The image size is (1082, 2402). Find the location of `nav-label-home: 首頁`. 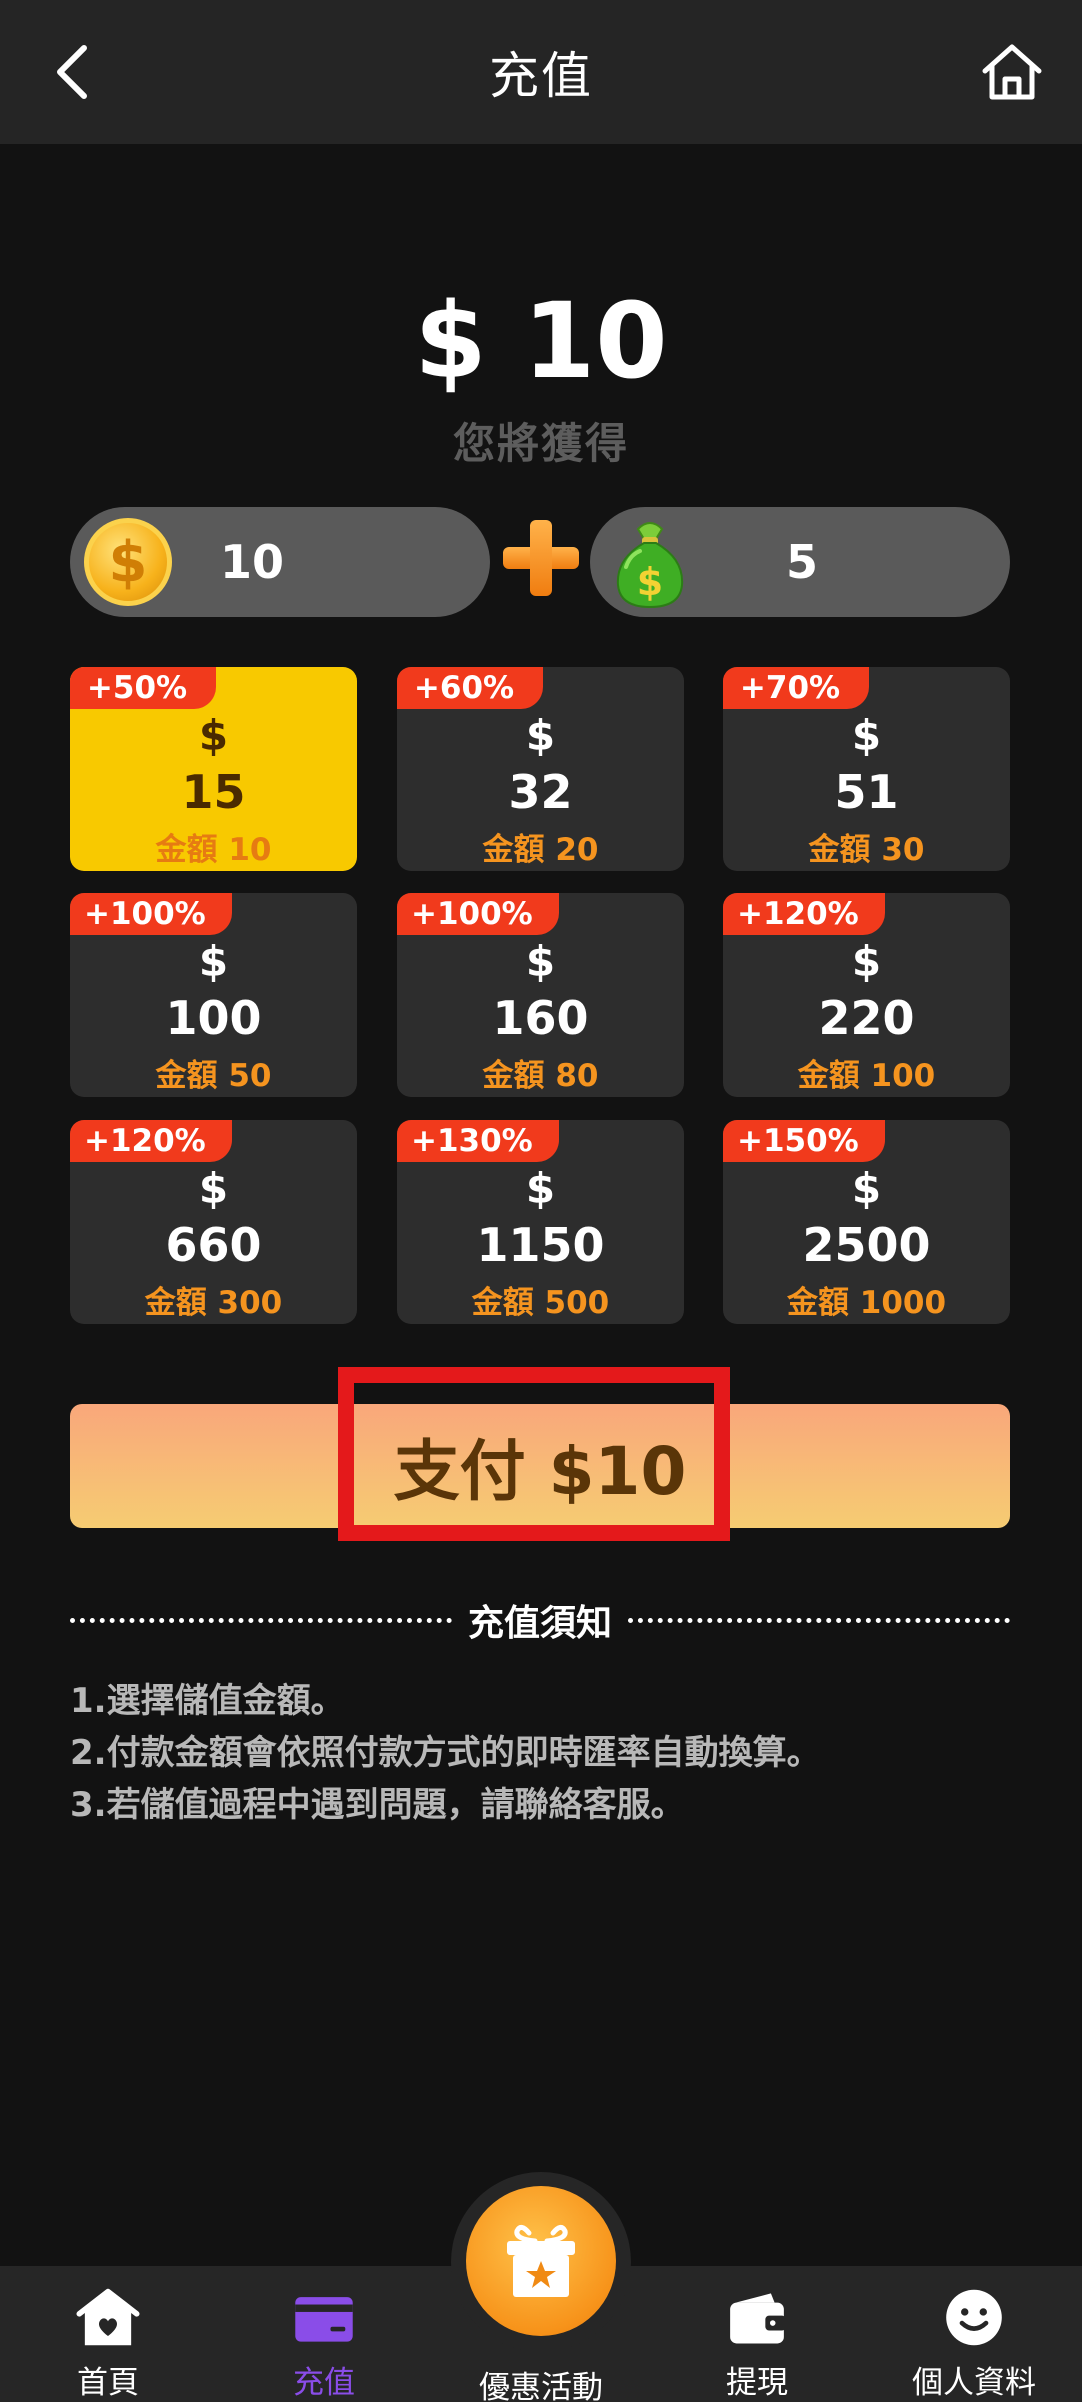

nav-label-home: 首頁 is located at coordinates (108, 2383).